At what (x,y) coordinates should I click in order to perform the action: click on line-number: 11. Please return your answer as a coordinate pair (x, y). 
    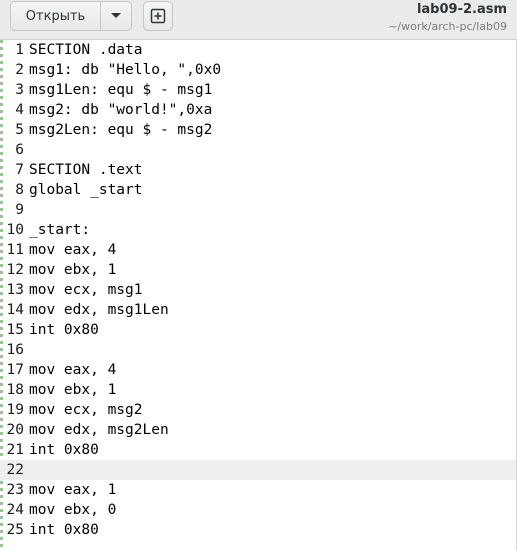
    Looking at the image, I should click on (15, 250).